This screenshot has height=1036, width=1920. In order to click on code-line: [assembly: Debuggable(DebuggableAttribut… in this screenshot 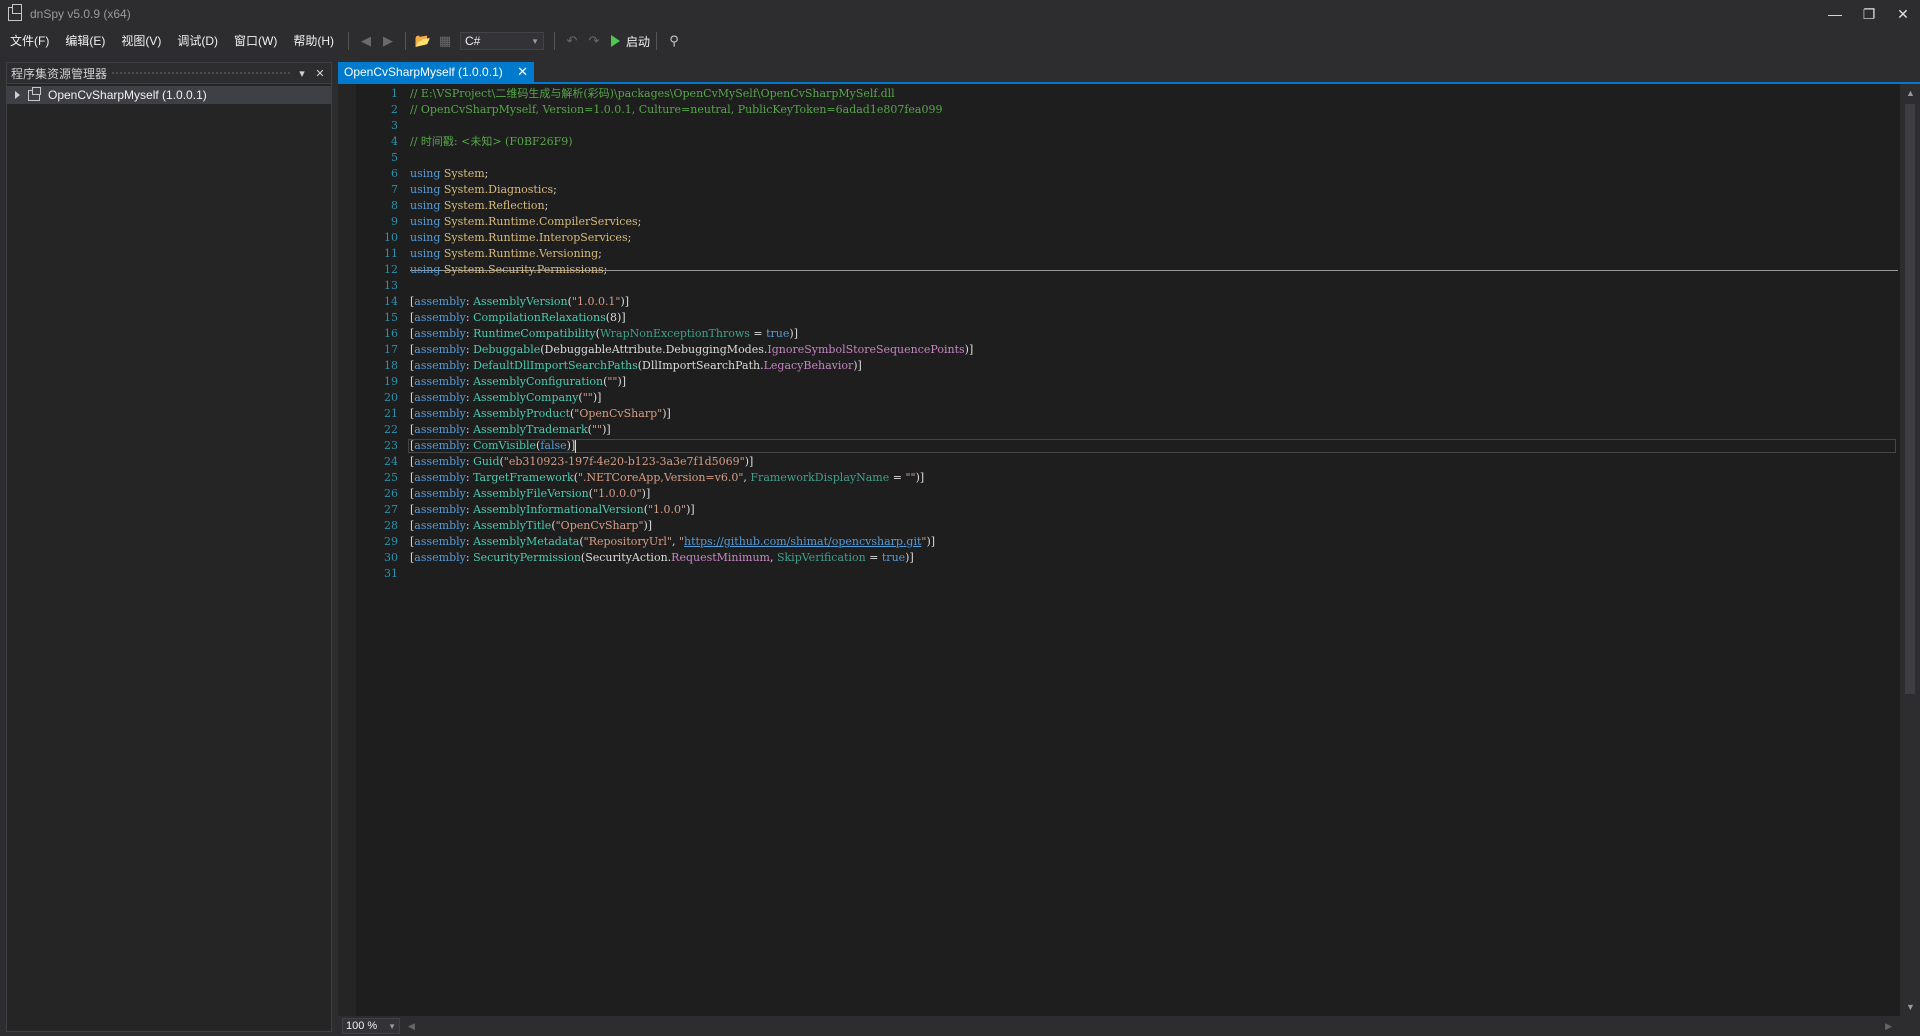, I will do `click(691, 350)`.